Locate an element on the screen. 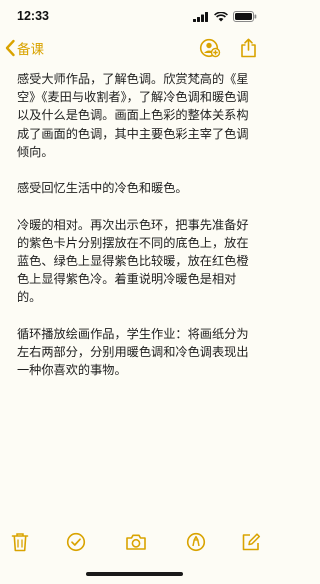 This screenshot has width=320, height=584. markup-icon is located at coordinates (196, 542).